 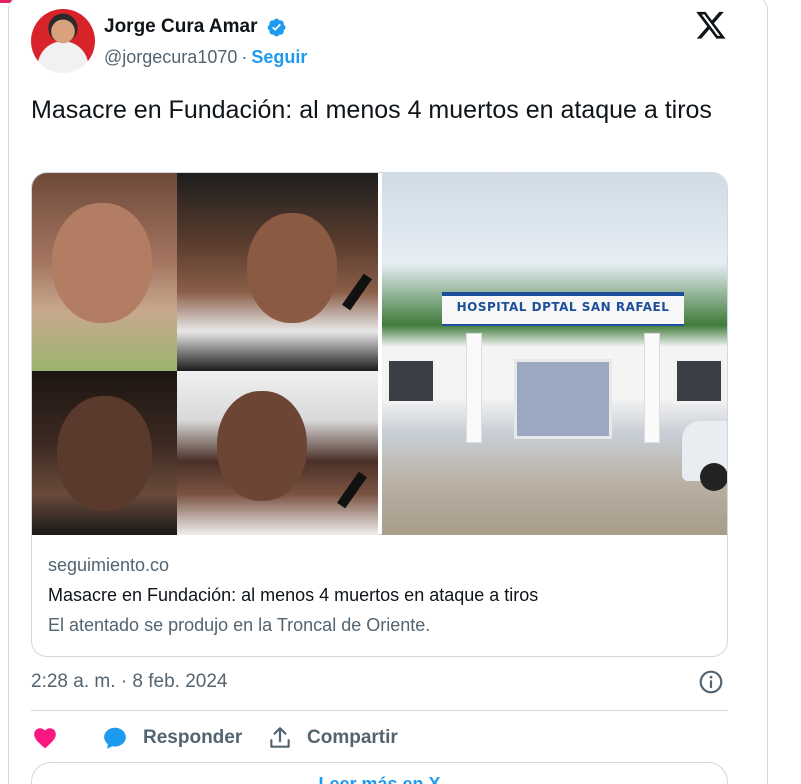 What do you see at coordinates (170, 57) in the screenshot?
I see `author-handle: @jorgecura1070` at bounding box center [170, 57].